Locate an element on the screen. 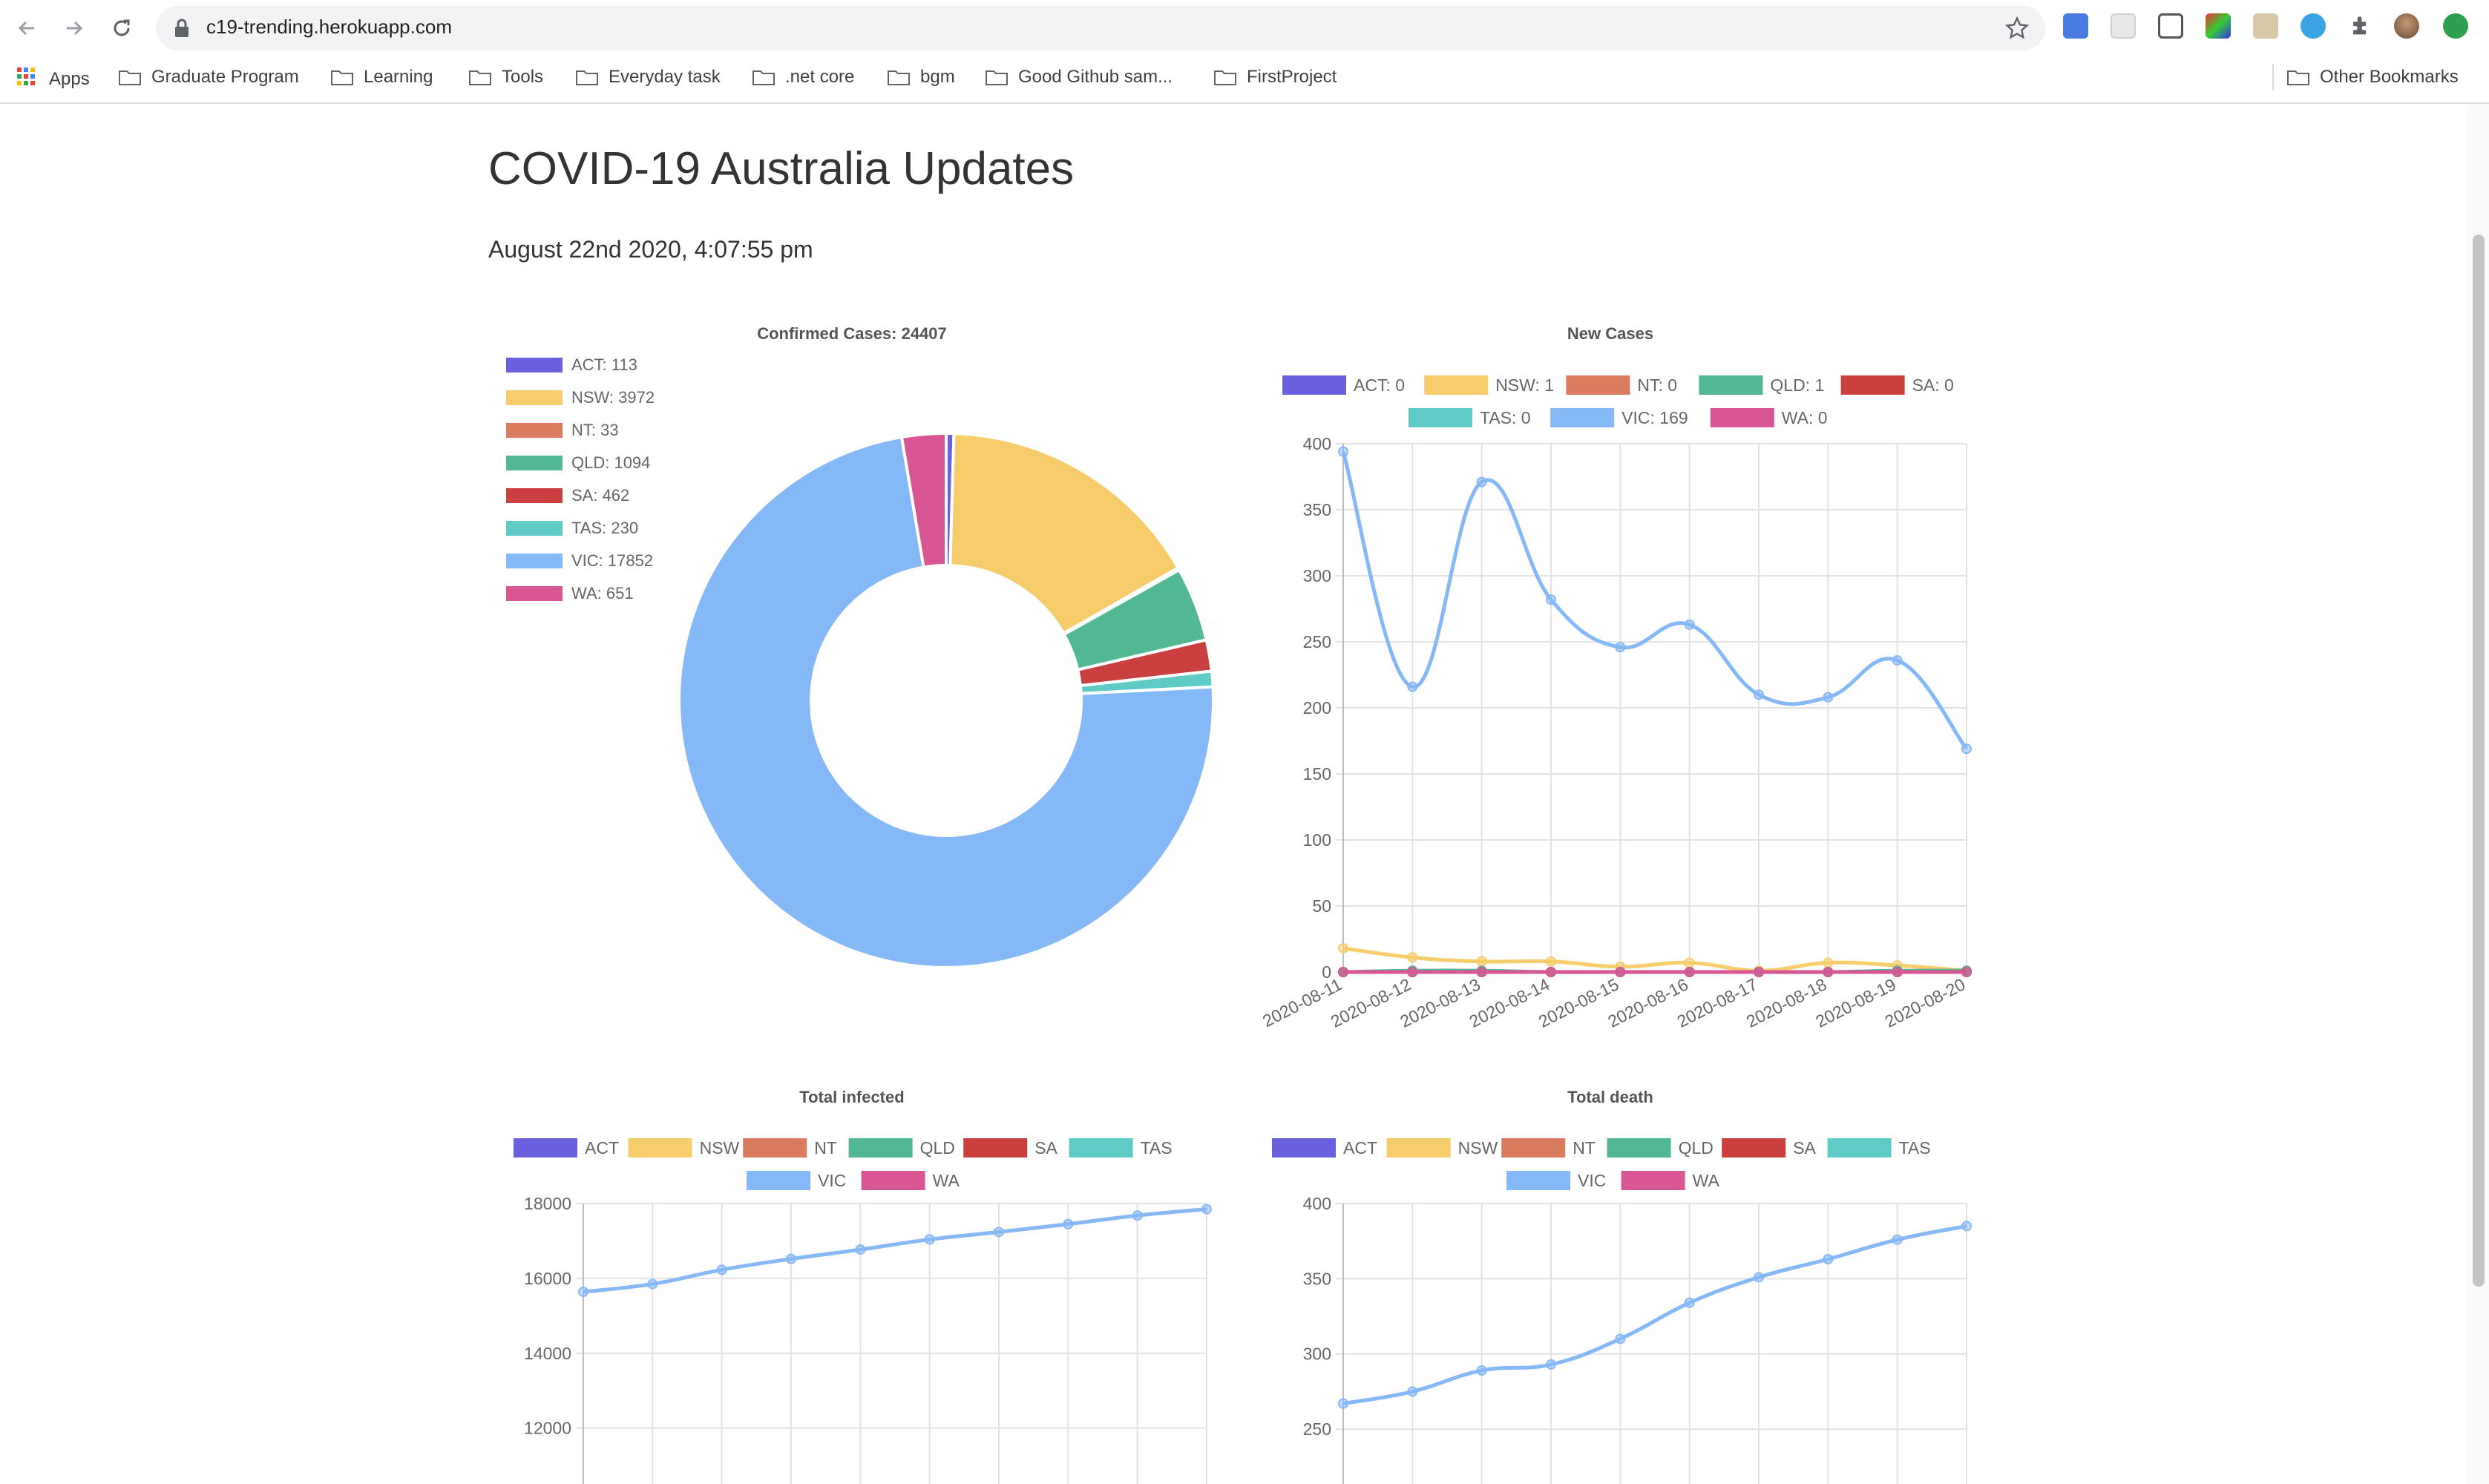 The height and width of the screenshot is (1484, 2489). legend-label-nsw: NSW: 1 is located at coordinates (1524, 385).